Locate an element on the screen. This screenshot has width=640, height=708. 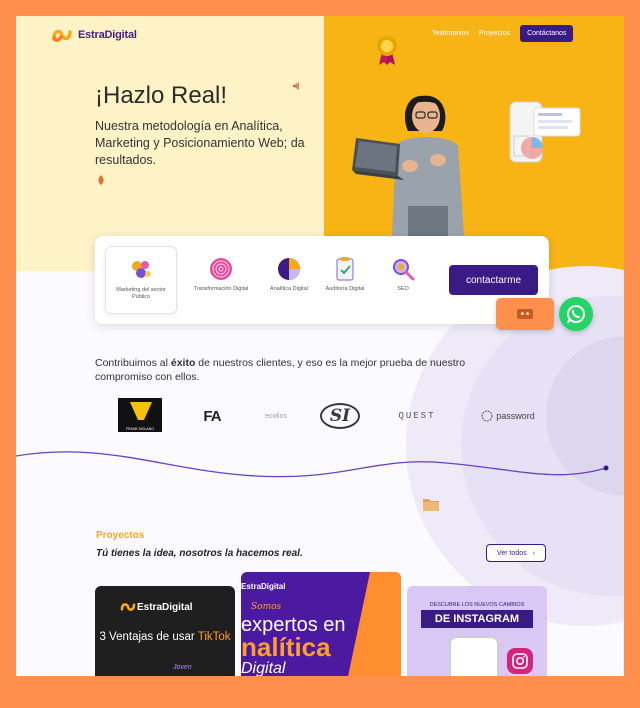
see-all-label: Ver todos is located at coordinates (512, 553).